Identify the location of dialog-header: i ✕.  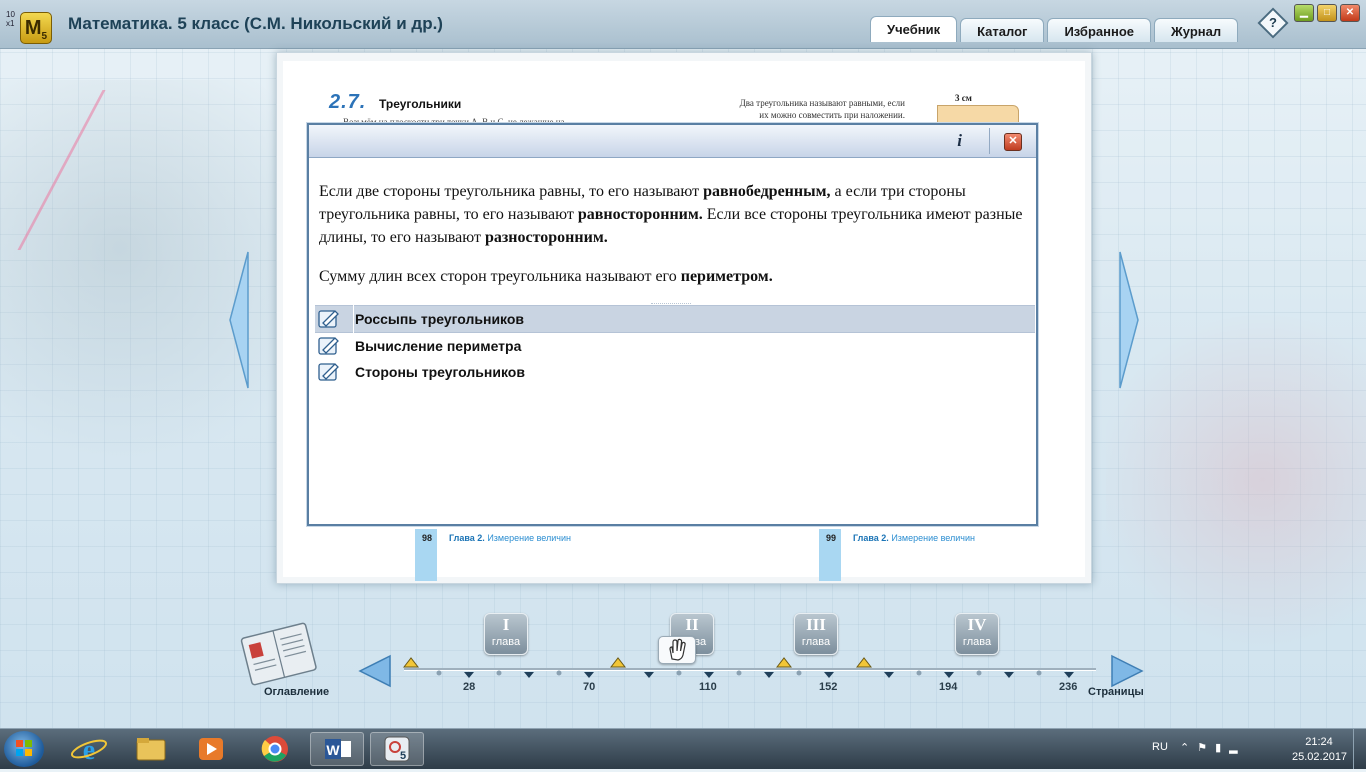
(672, 141).